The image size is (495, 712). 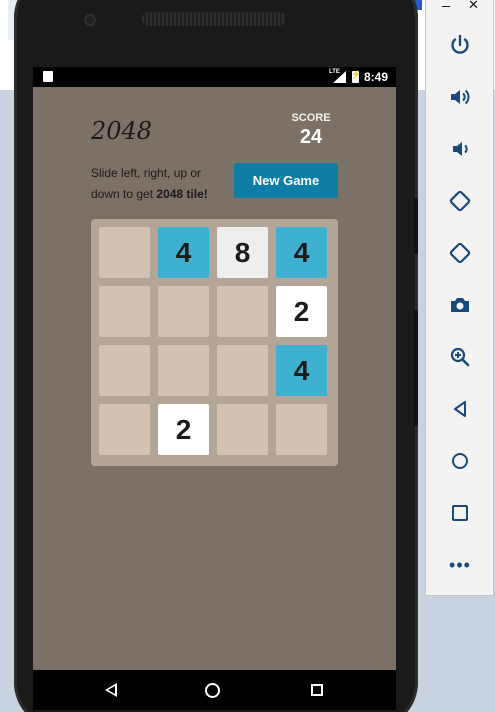 I want to click on status-bar: LTE 8:49, so click(x=214, y=77).